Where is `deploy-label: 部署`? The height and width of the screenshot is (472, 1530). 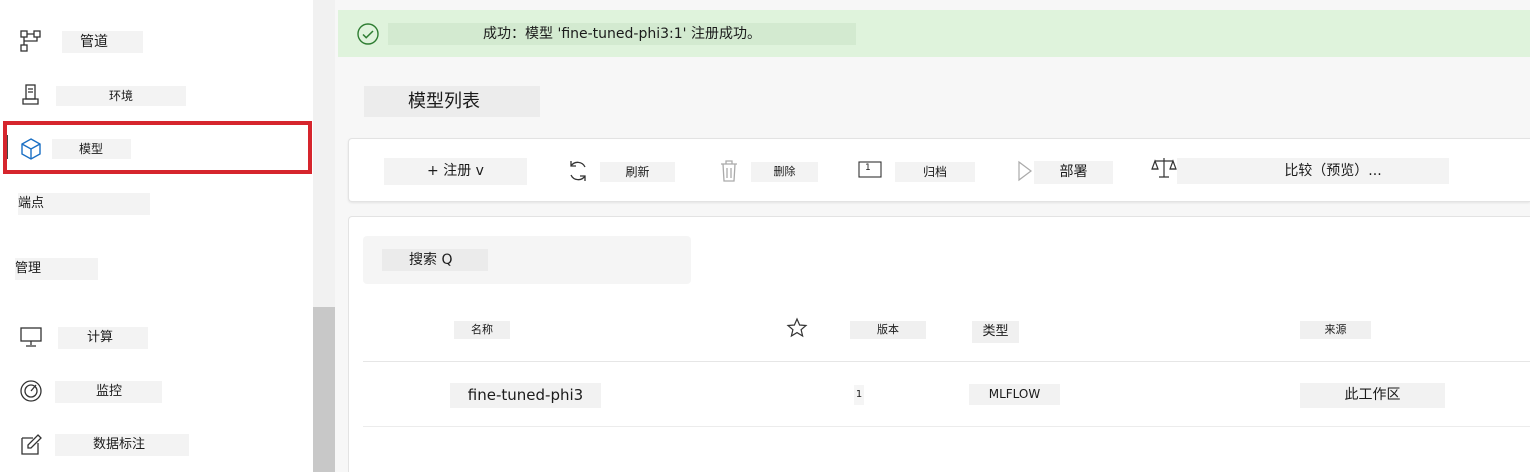
deploy-label: 部署 is located at coordinates (1073, 172).